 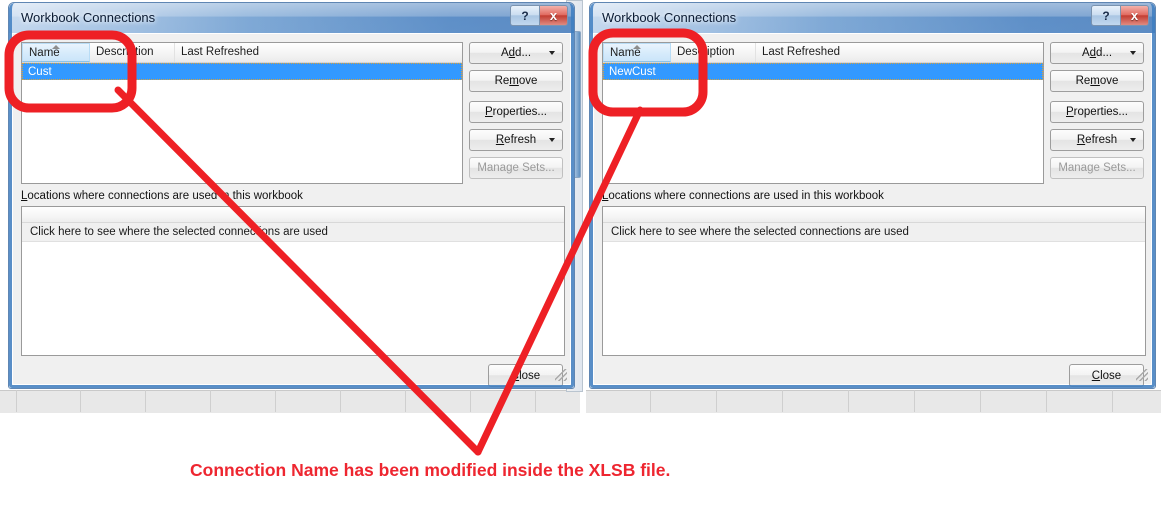 I want to click on connections-listview: Name Description Last Refreshed NewCust, so click(x=823, y=113).